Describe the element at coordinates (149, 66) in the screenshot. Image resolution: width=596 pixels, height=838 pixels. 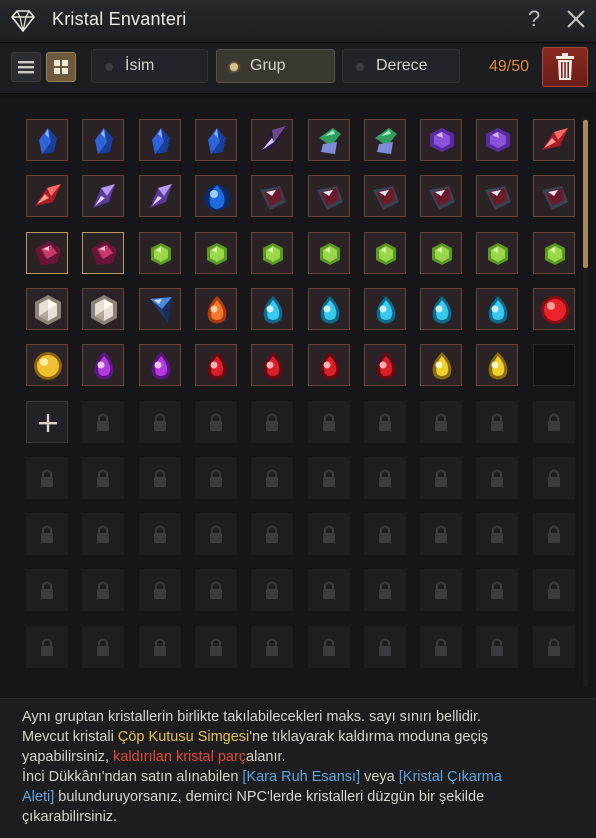
I see `sort-by-name-radio: İsim` at that location.